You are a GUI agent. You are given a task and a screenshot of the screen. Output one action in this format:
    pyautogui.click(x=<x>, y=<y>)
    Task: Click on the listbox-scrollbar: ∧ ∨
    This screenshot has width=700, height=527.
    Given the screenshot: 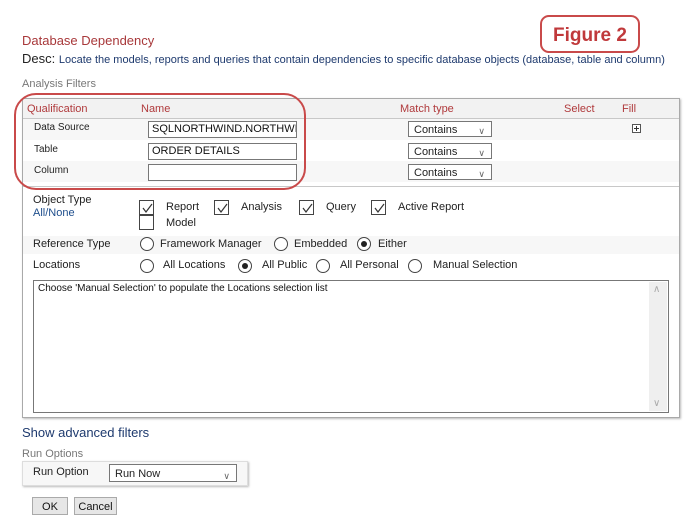 What is the action you would take?
    pyautogui.click(x=658, y=346)
    